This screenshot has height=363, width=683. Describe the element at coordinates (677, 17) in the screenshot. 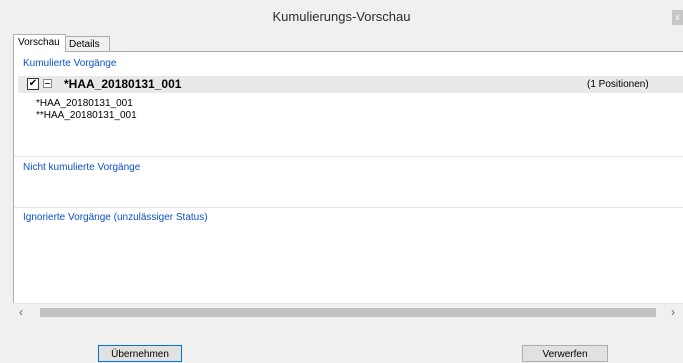

I see `close-button: x` at that location.